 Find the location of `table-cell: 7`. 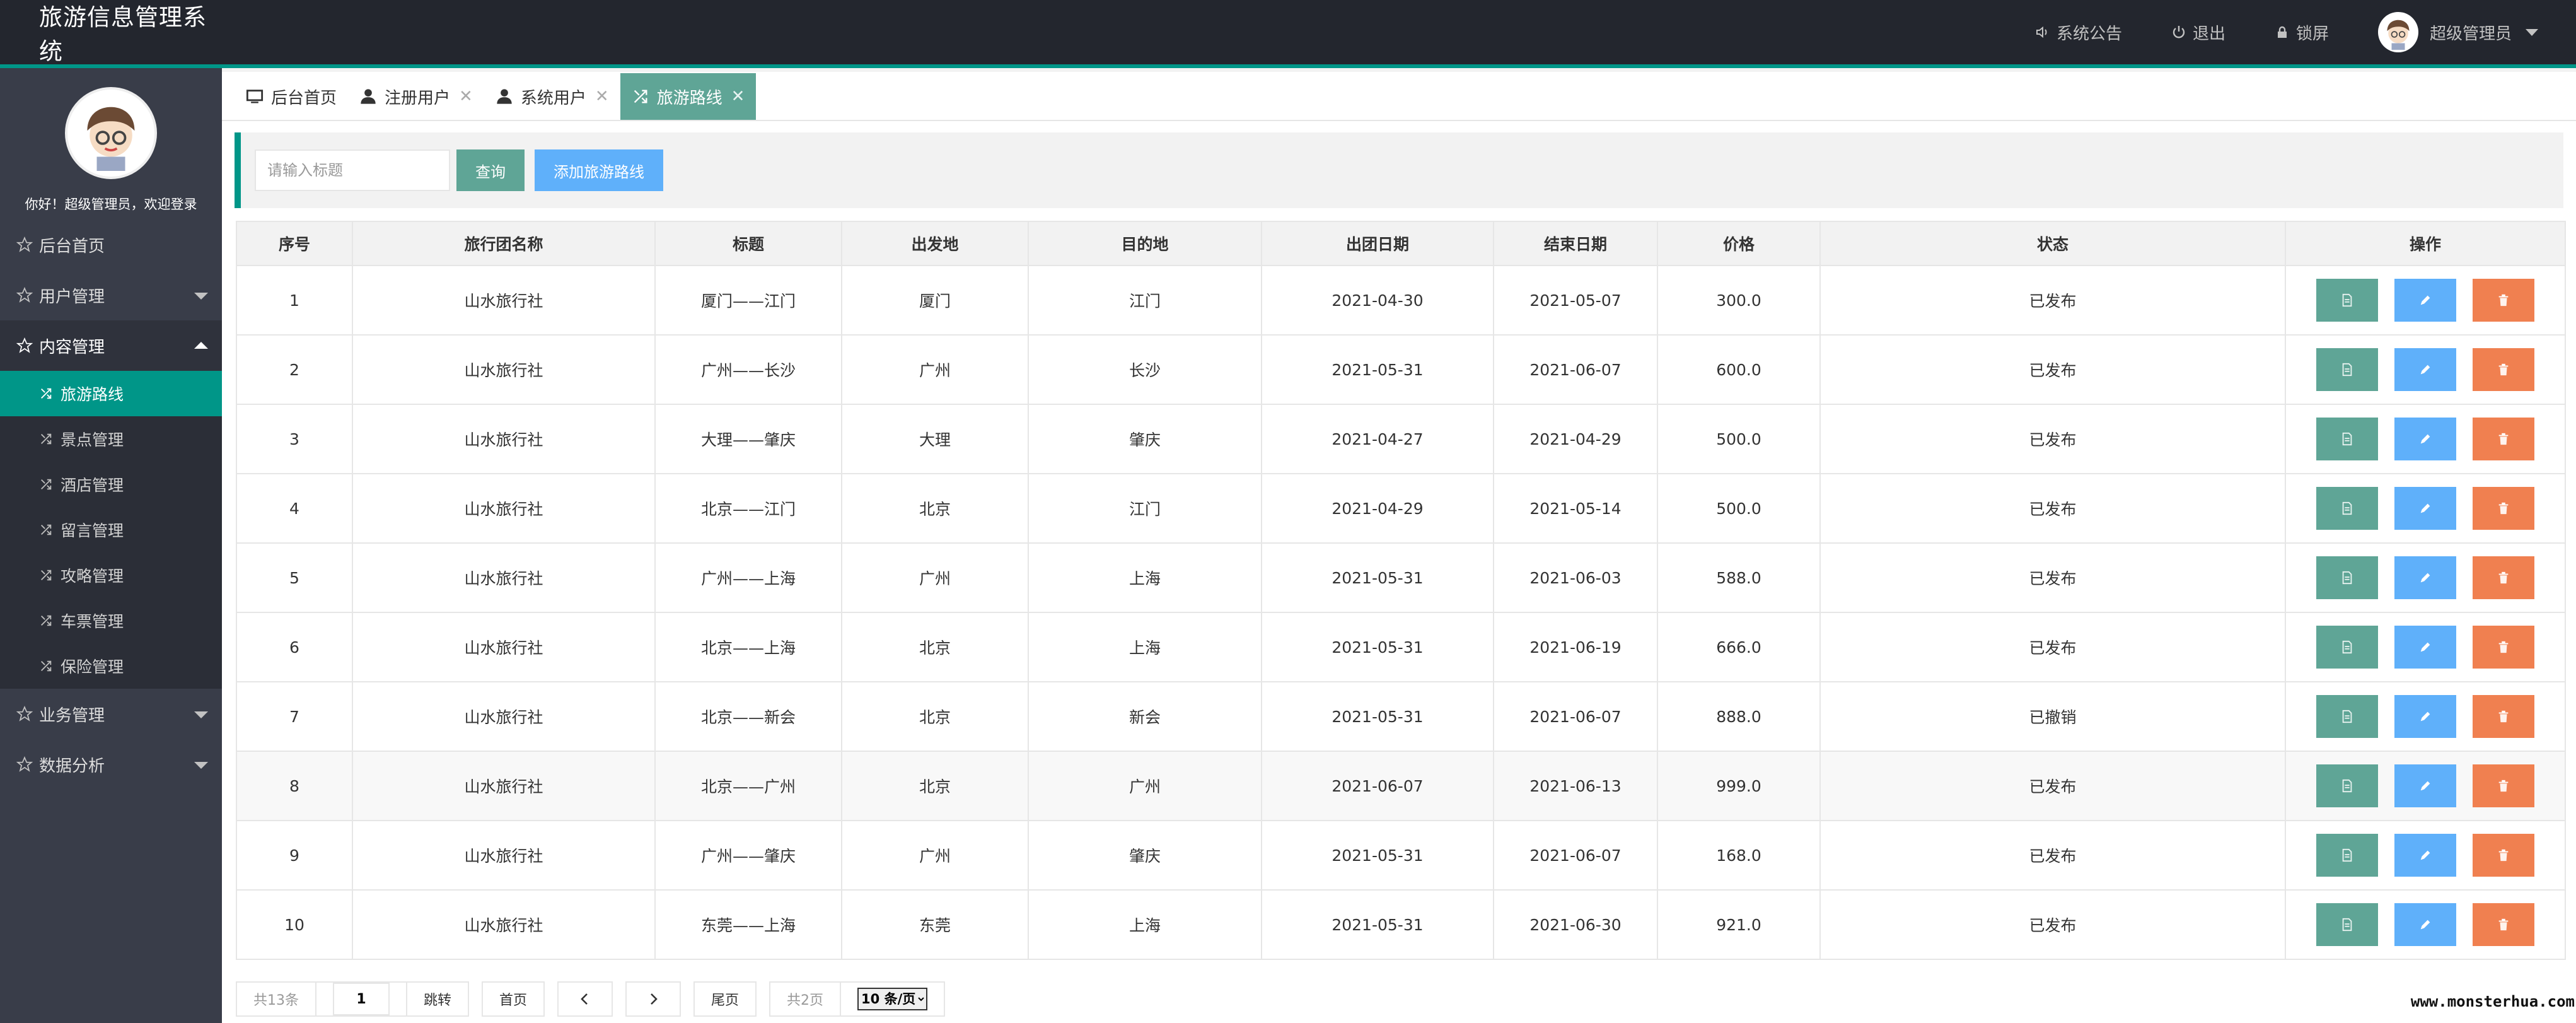

table-cell: 7 is located at coordinates (294, 716).